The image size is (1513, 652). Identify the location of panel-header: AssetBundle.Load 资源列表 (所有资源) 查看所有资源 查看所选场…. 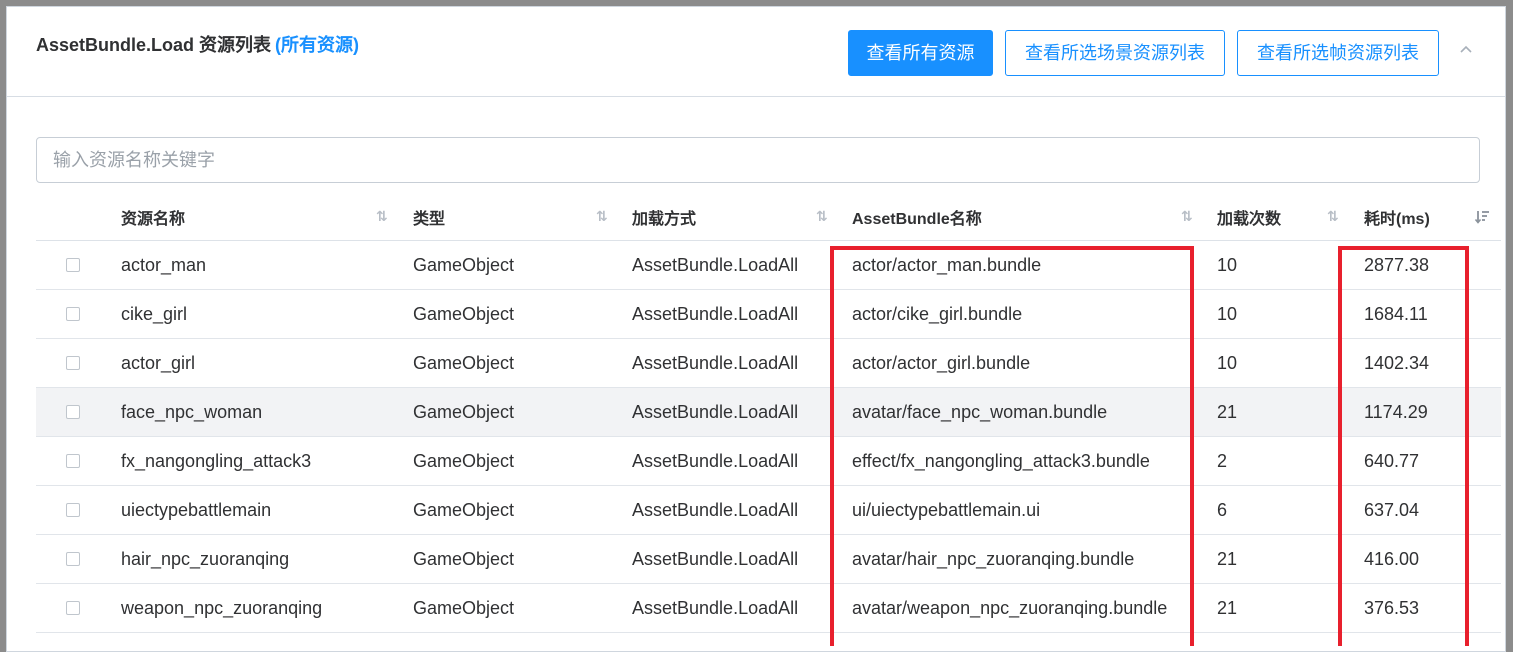
(756, 52).